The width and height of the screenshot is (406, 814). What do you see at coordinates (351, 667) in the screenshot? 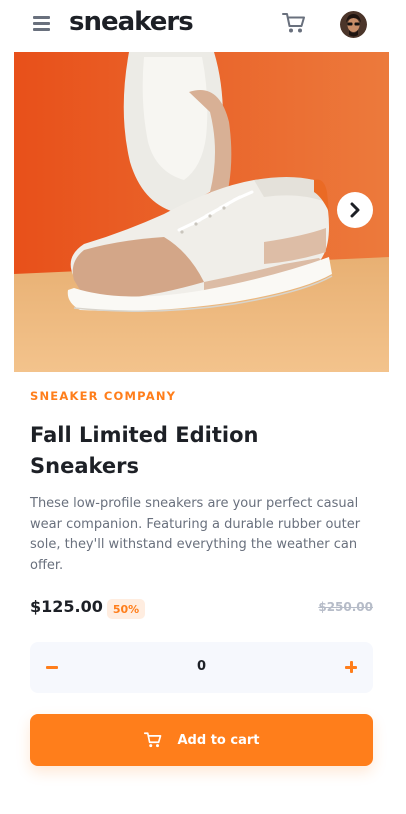
I see `plus-icon` at bounding box center [351, 667].